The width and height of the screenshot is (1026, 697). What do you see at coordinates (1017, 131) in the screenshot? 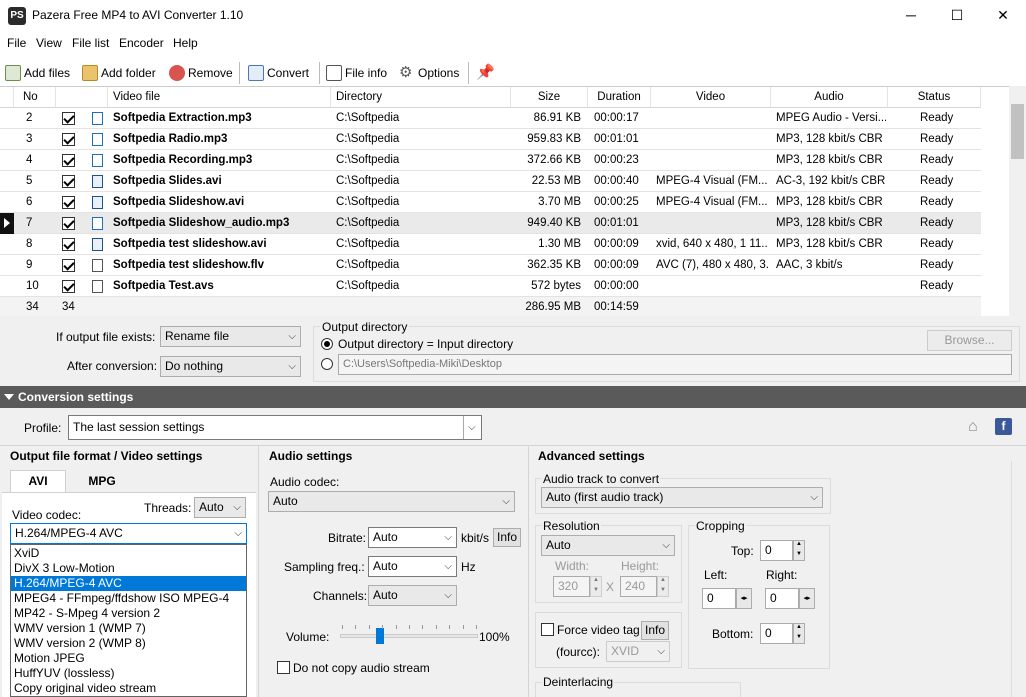
I see `scrollbar-thumb` at bounding box center [1017, 131].